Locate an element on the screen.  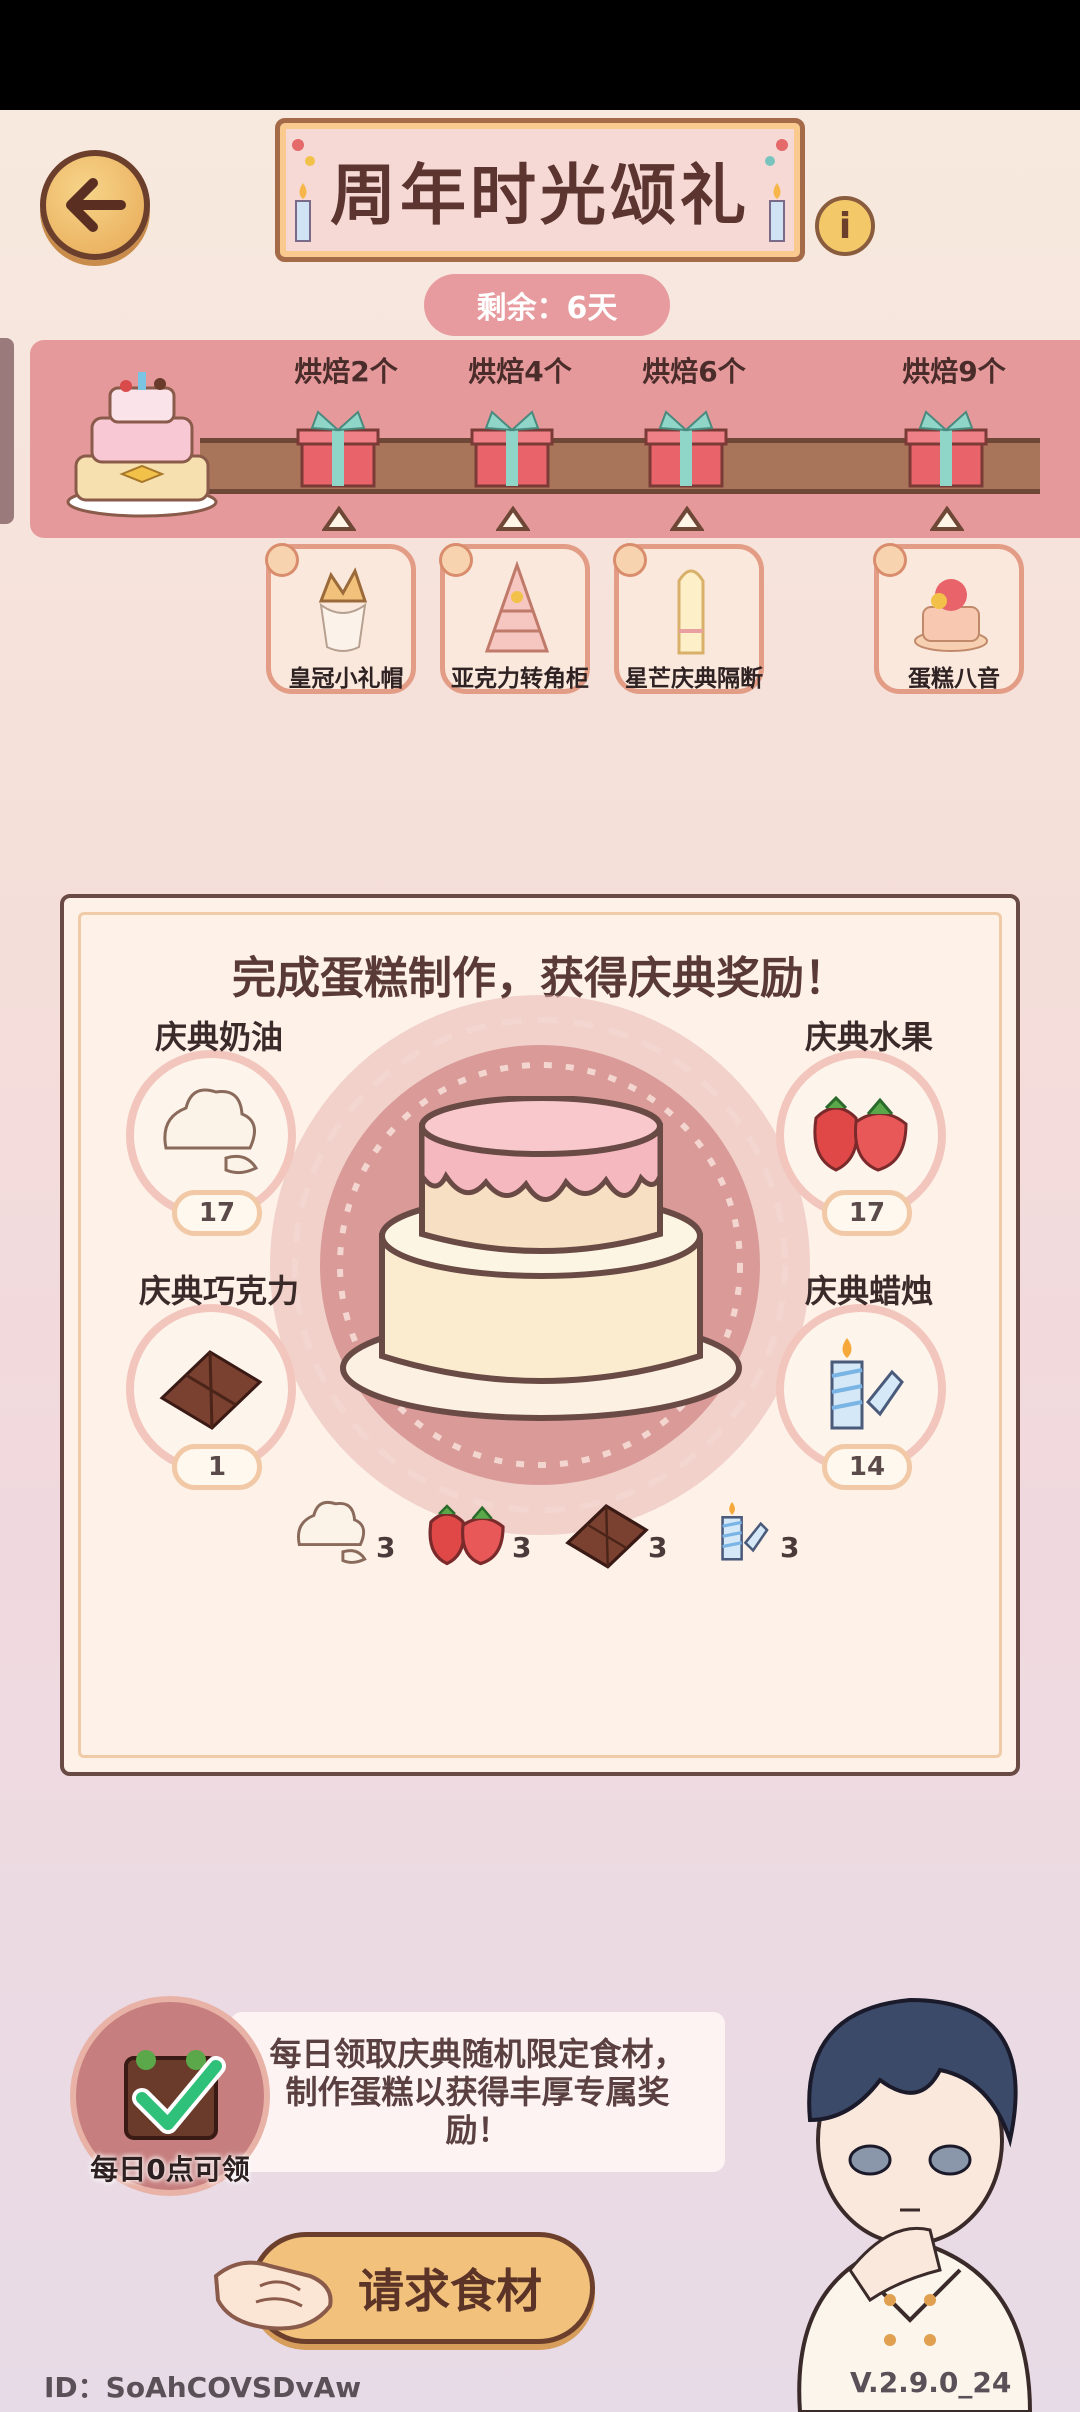
status-bar is located at coordinates (540, 55).